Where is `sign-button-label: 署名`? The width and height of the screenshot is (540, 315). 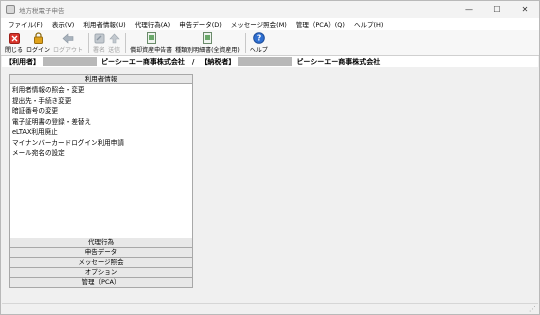 sign-button-label: 署名 is located at coordinates (99, 50).